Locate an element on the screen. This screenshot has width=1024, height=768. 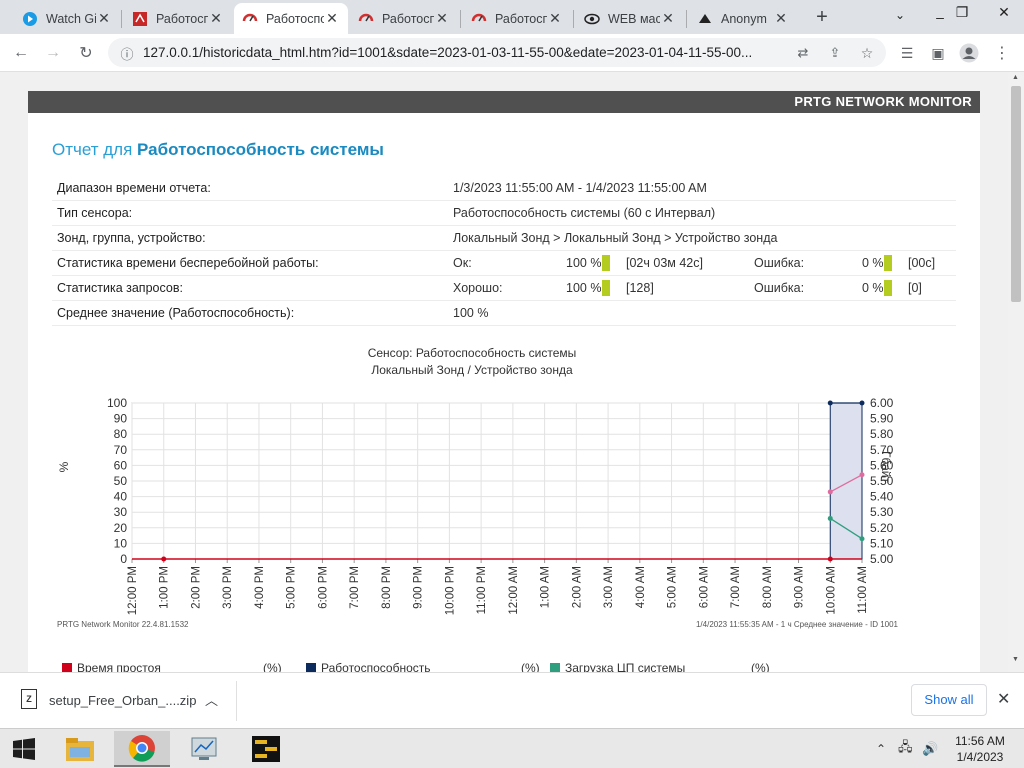
row-label: Статистика времени бесперебойной работы: is located at coordinates (188, 263).